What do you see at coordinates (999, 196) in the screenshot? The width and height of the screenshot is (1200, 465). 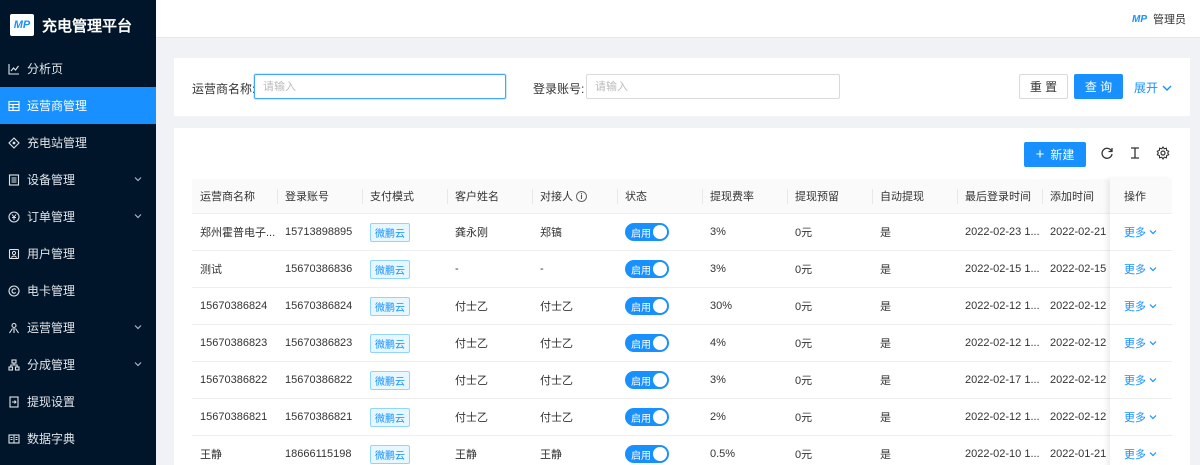 I see `column-header-last-login-time: 最后登录时间` at bounding box center [999, 196].